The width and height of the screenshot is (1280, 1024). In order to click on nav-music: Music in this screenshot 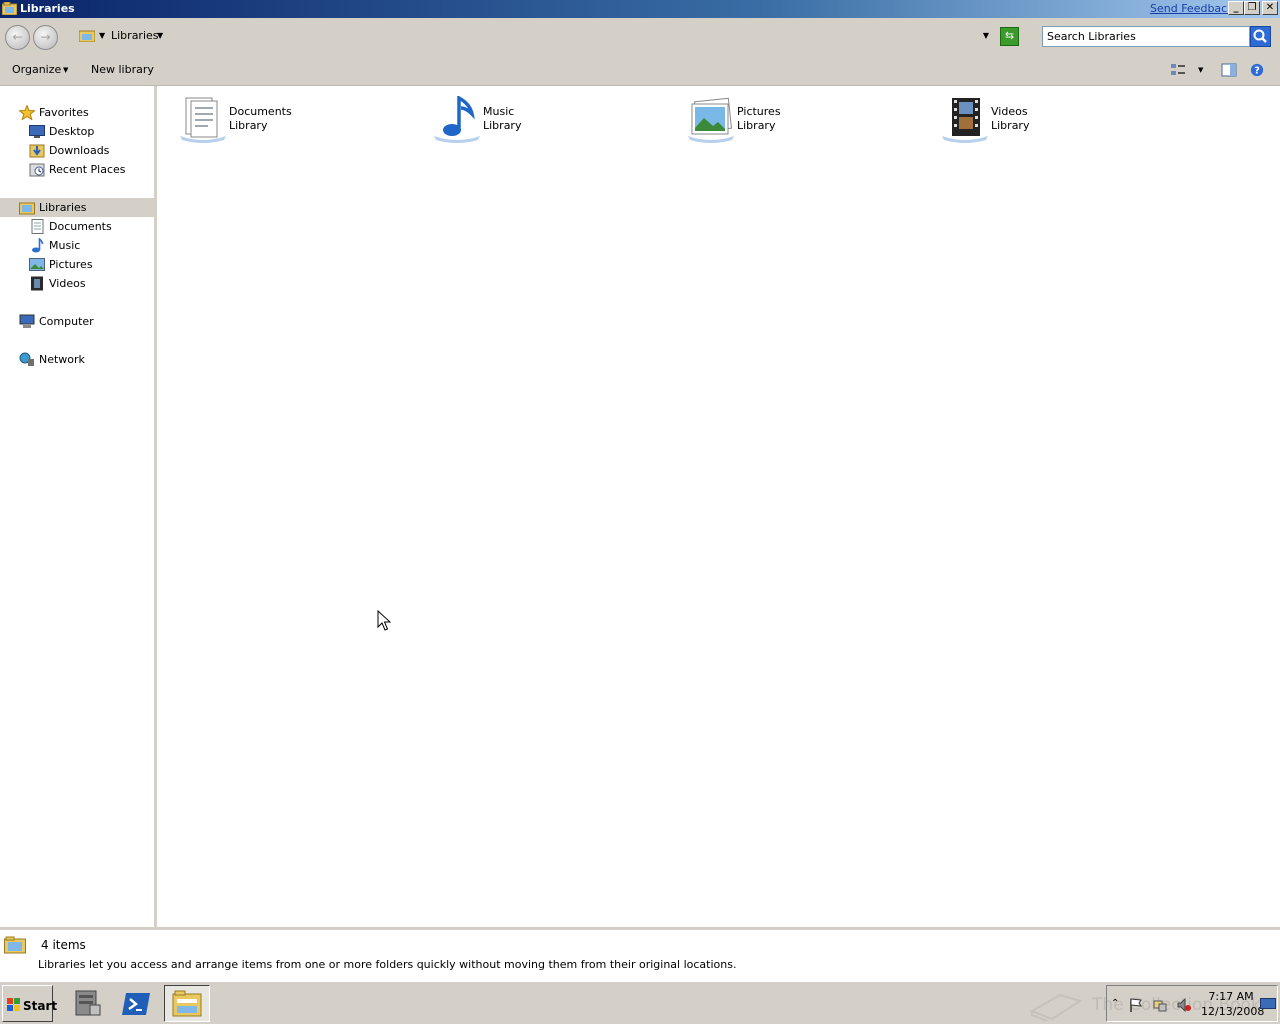, I will do `click(78, 245)`.